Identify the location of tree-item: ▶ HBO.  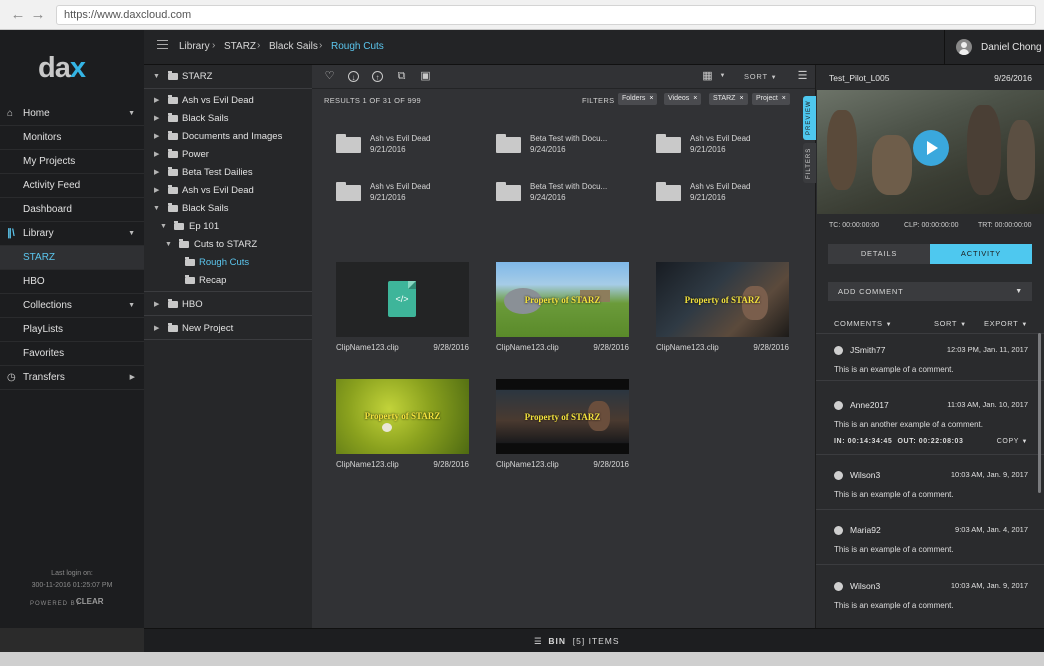
(228, 305).